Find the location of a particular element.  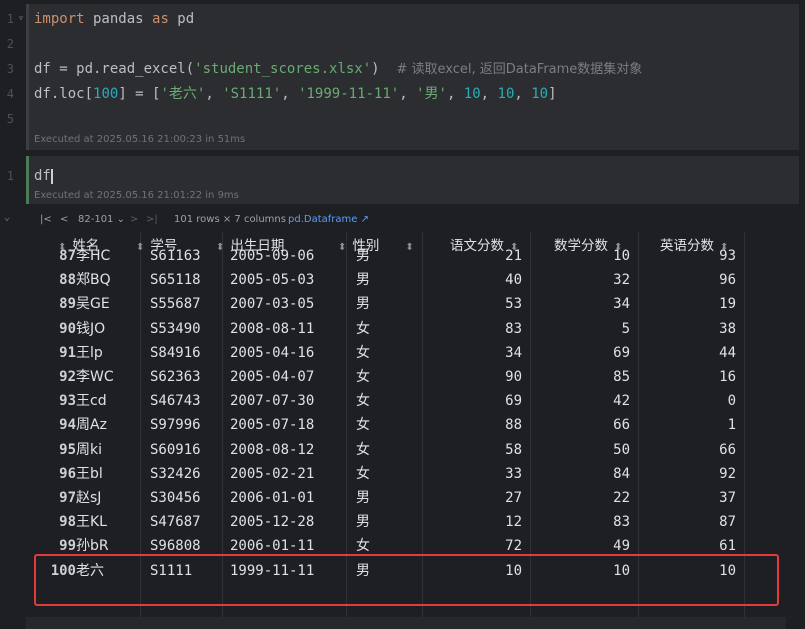

row-index: 98 is located at coordinates (67, 522).